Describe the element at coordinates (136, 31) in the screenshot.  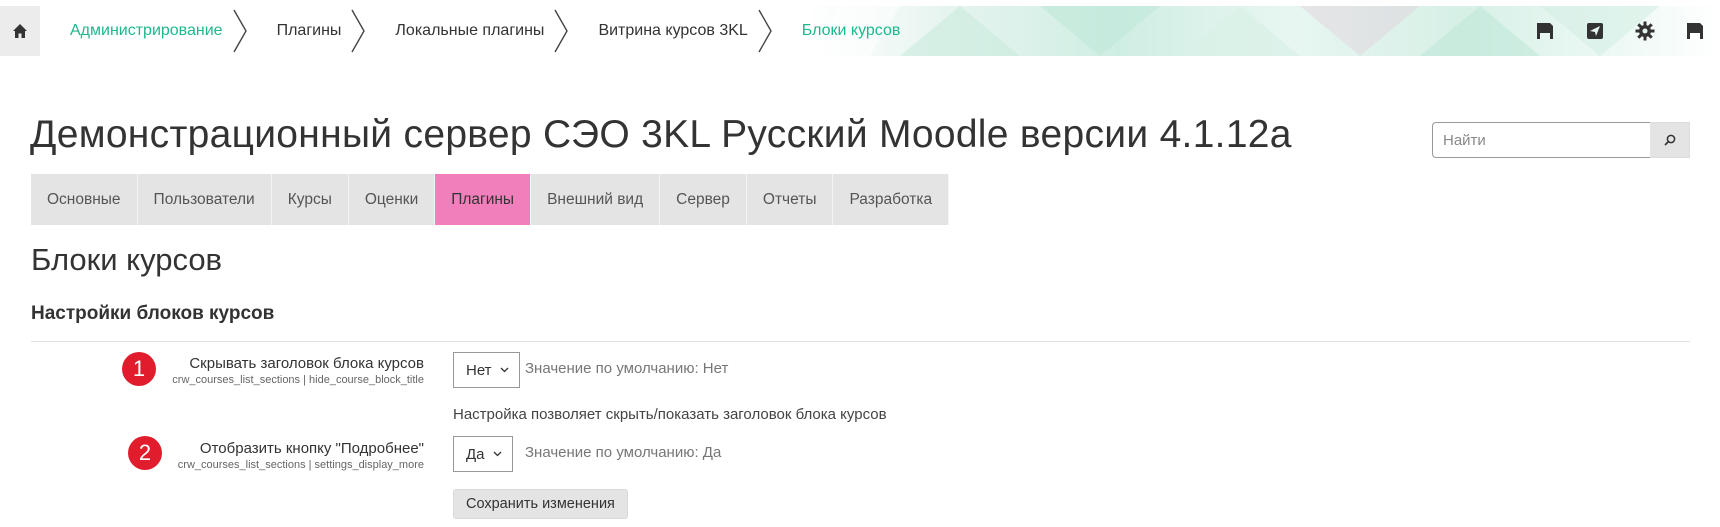
I see `breadcrumb-label: Администрирование` at that location.